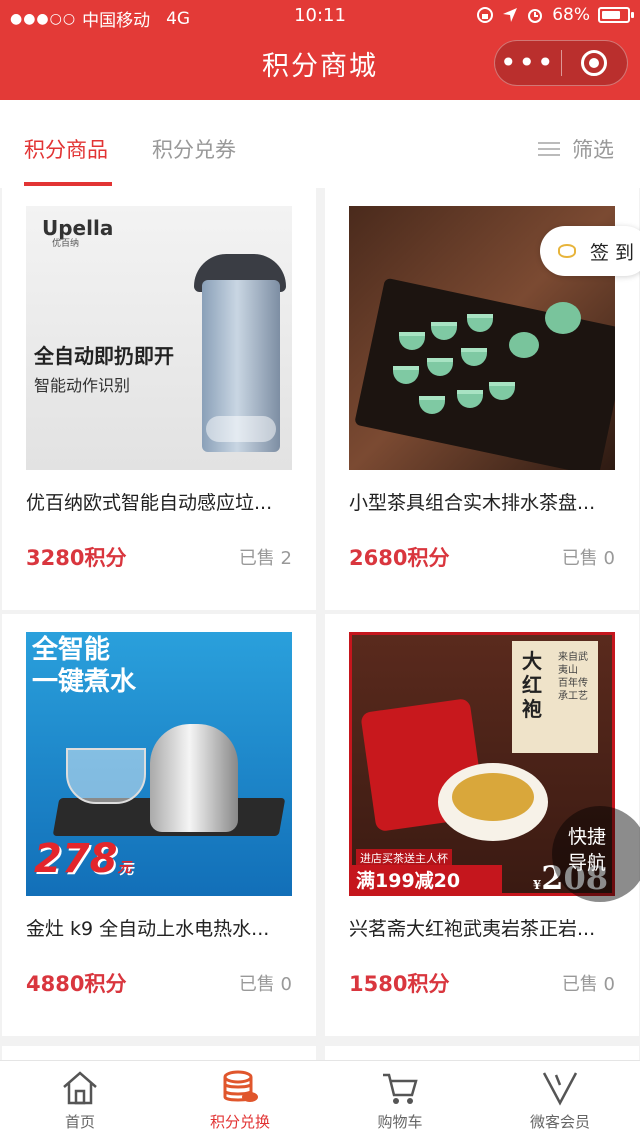 This screenshot has width=640, height=1138. I want to click on close-button, so click(595, 63).